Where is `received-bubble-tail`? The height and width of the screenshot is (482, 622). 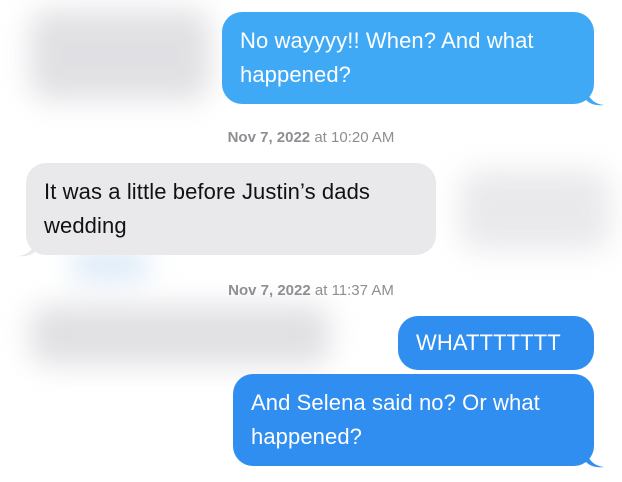
received-bubble-tail is located at coordinates (27, 248).